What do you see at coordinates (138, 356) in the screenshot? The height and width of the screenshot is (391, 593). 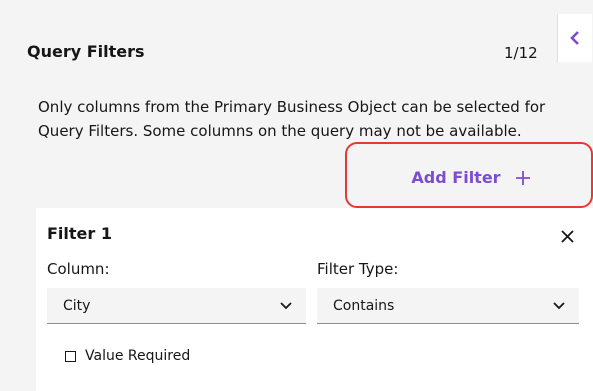 I see `value-required-label: Value Required` at bounding box center [138, 356].